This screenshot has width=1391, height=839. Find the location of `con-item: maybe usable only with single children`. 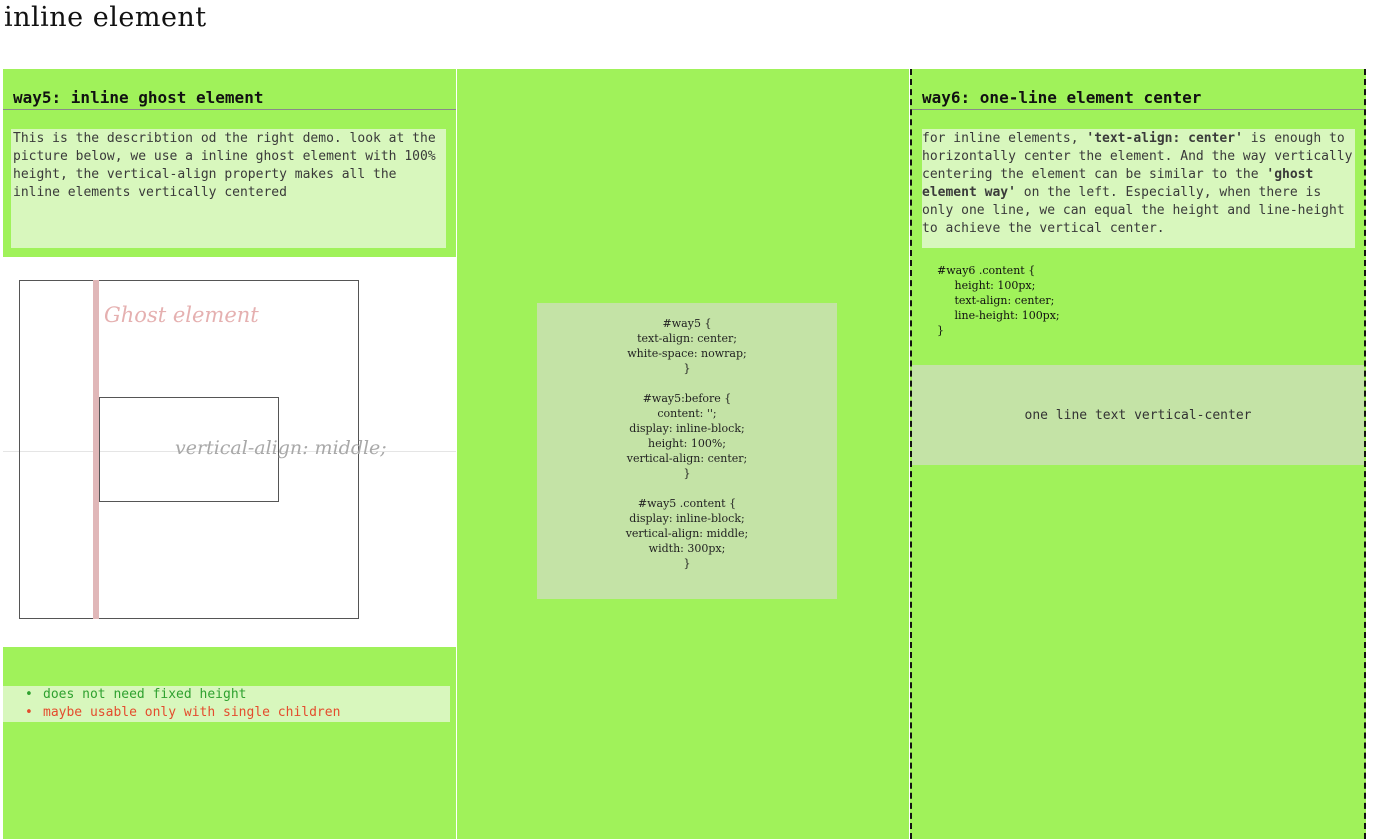

con-item: maybe usable only with single children is located at coordinates (226, 713).